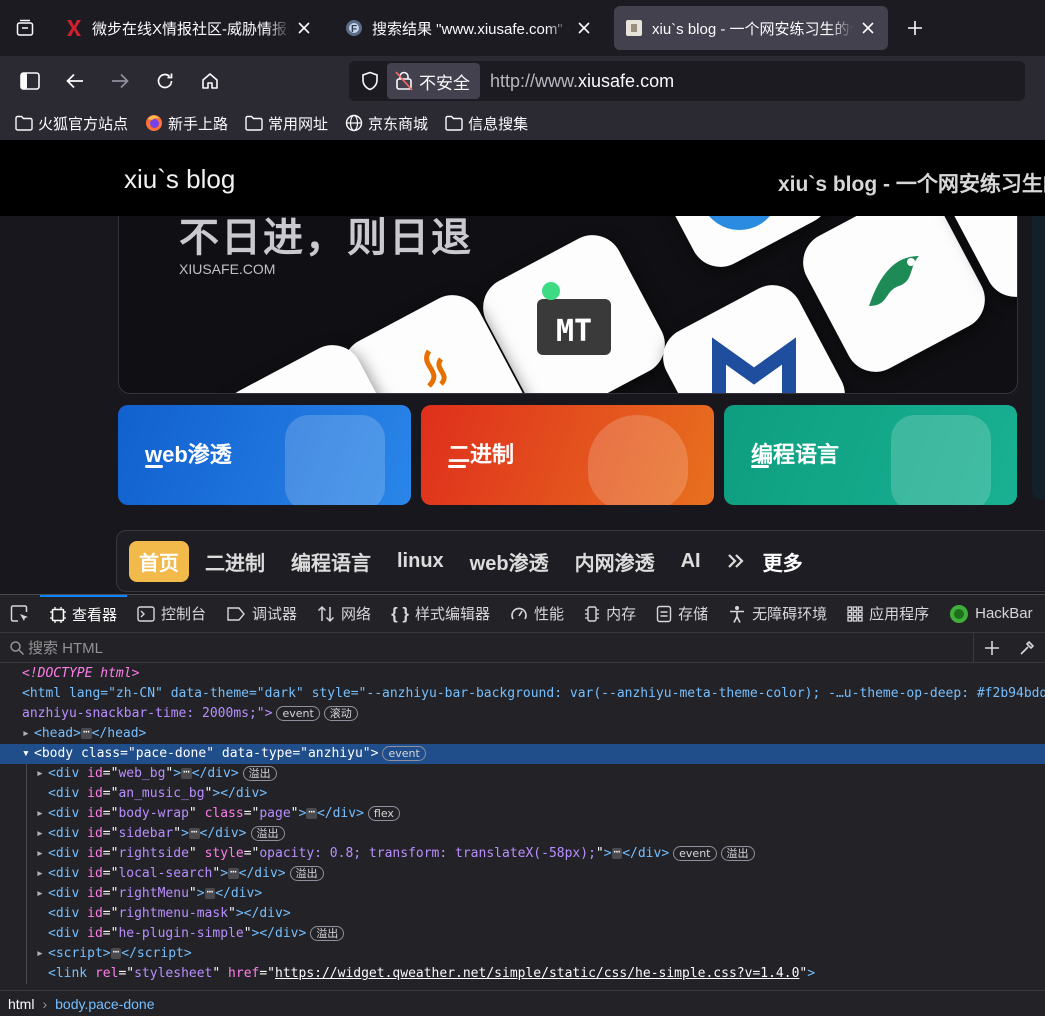  I want to click on bookmark-getting-started: 新手上路, so click(186, 123).